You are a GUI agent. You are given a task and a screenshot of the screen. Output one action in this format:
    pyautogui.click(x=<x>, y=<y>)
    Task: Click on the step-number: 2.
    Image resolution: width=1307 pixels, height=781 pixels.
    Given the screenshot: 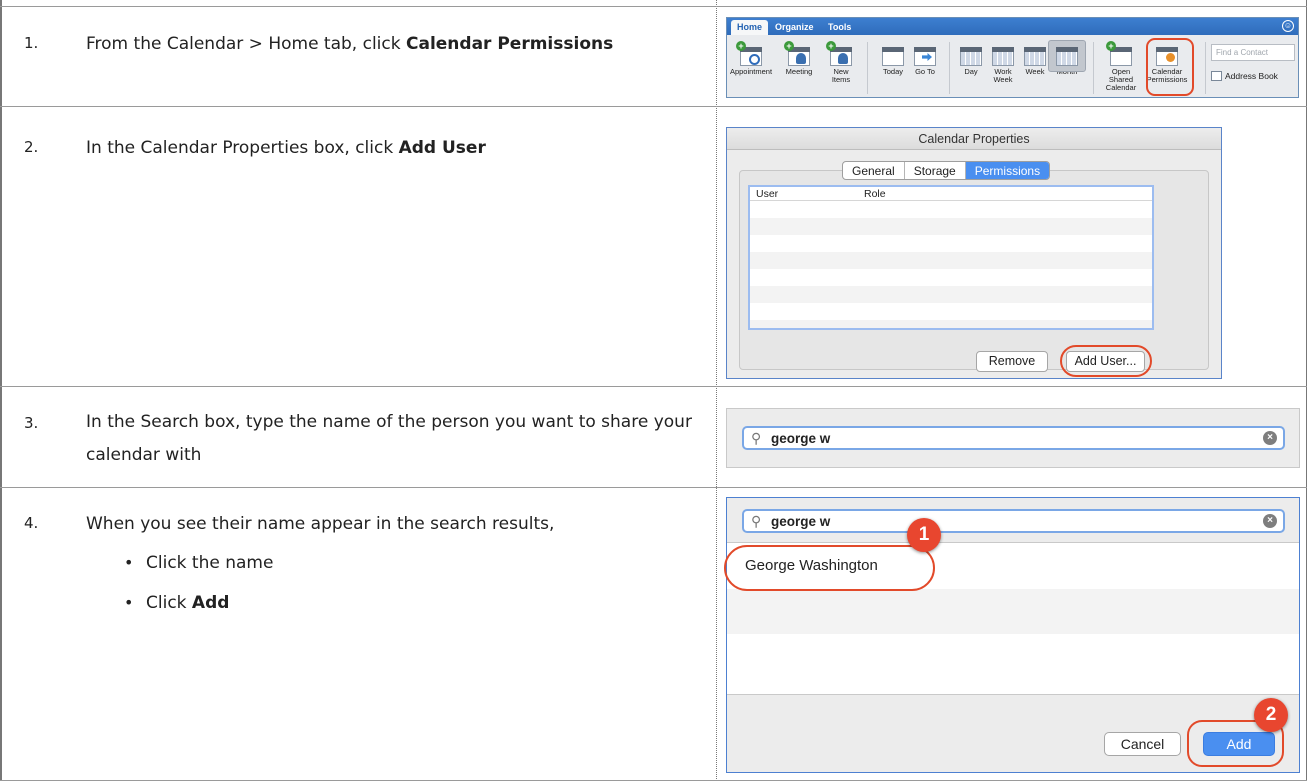 What is the action you would take?
    pyautogui.click(x=31, y=147)
    